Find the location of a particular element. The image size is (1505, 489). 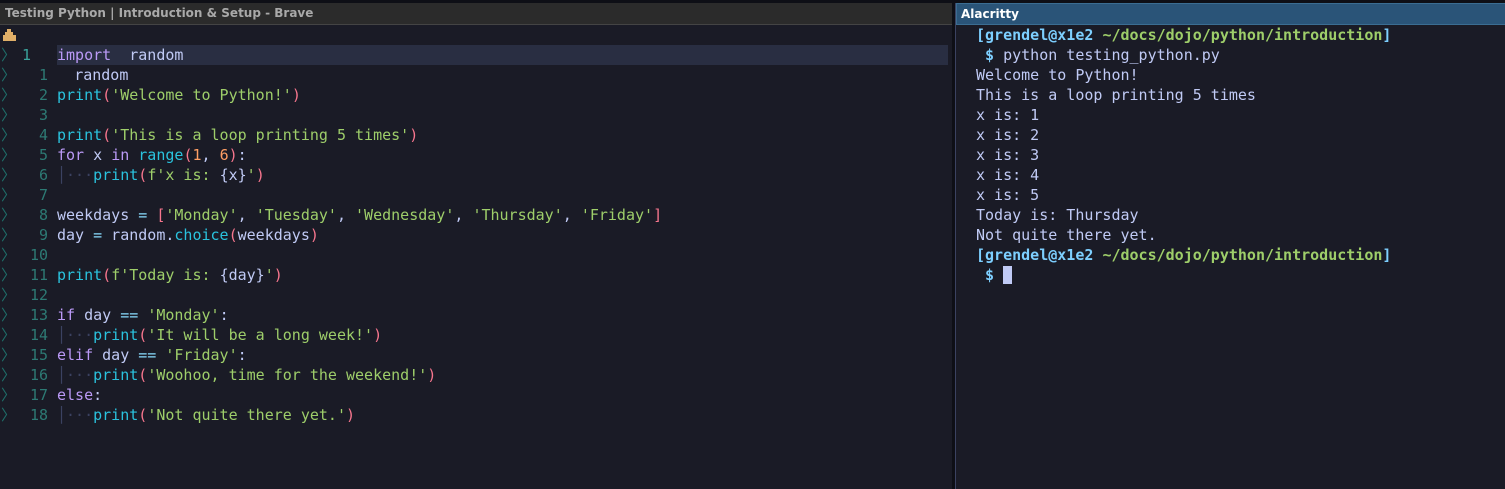

code-token: in is located at coordinates (120, 155).